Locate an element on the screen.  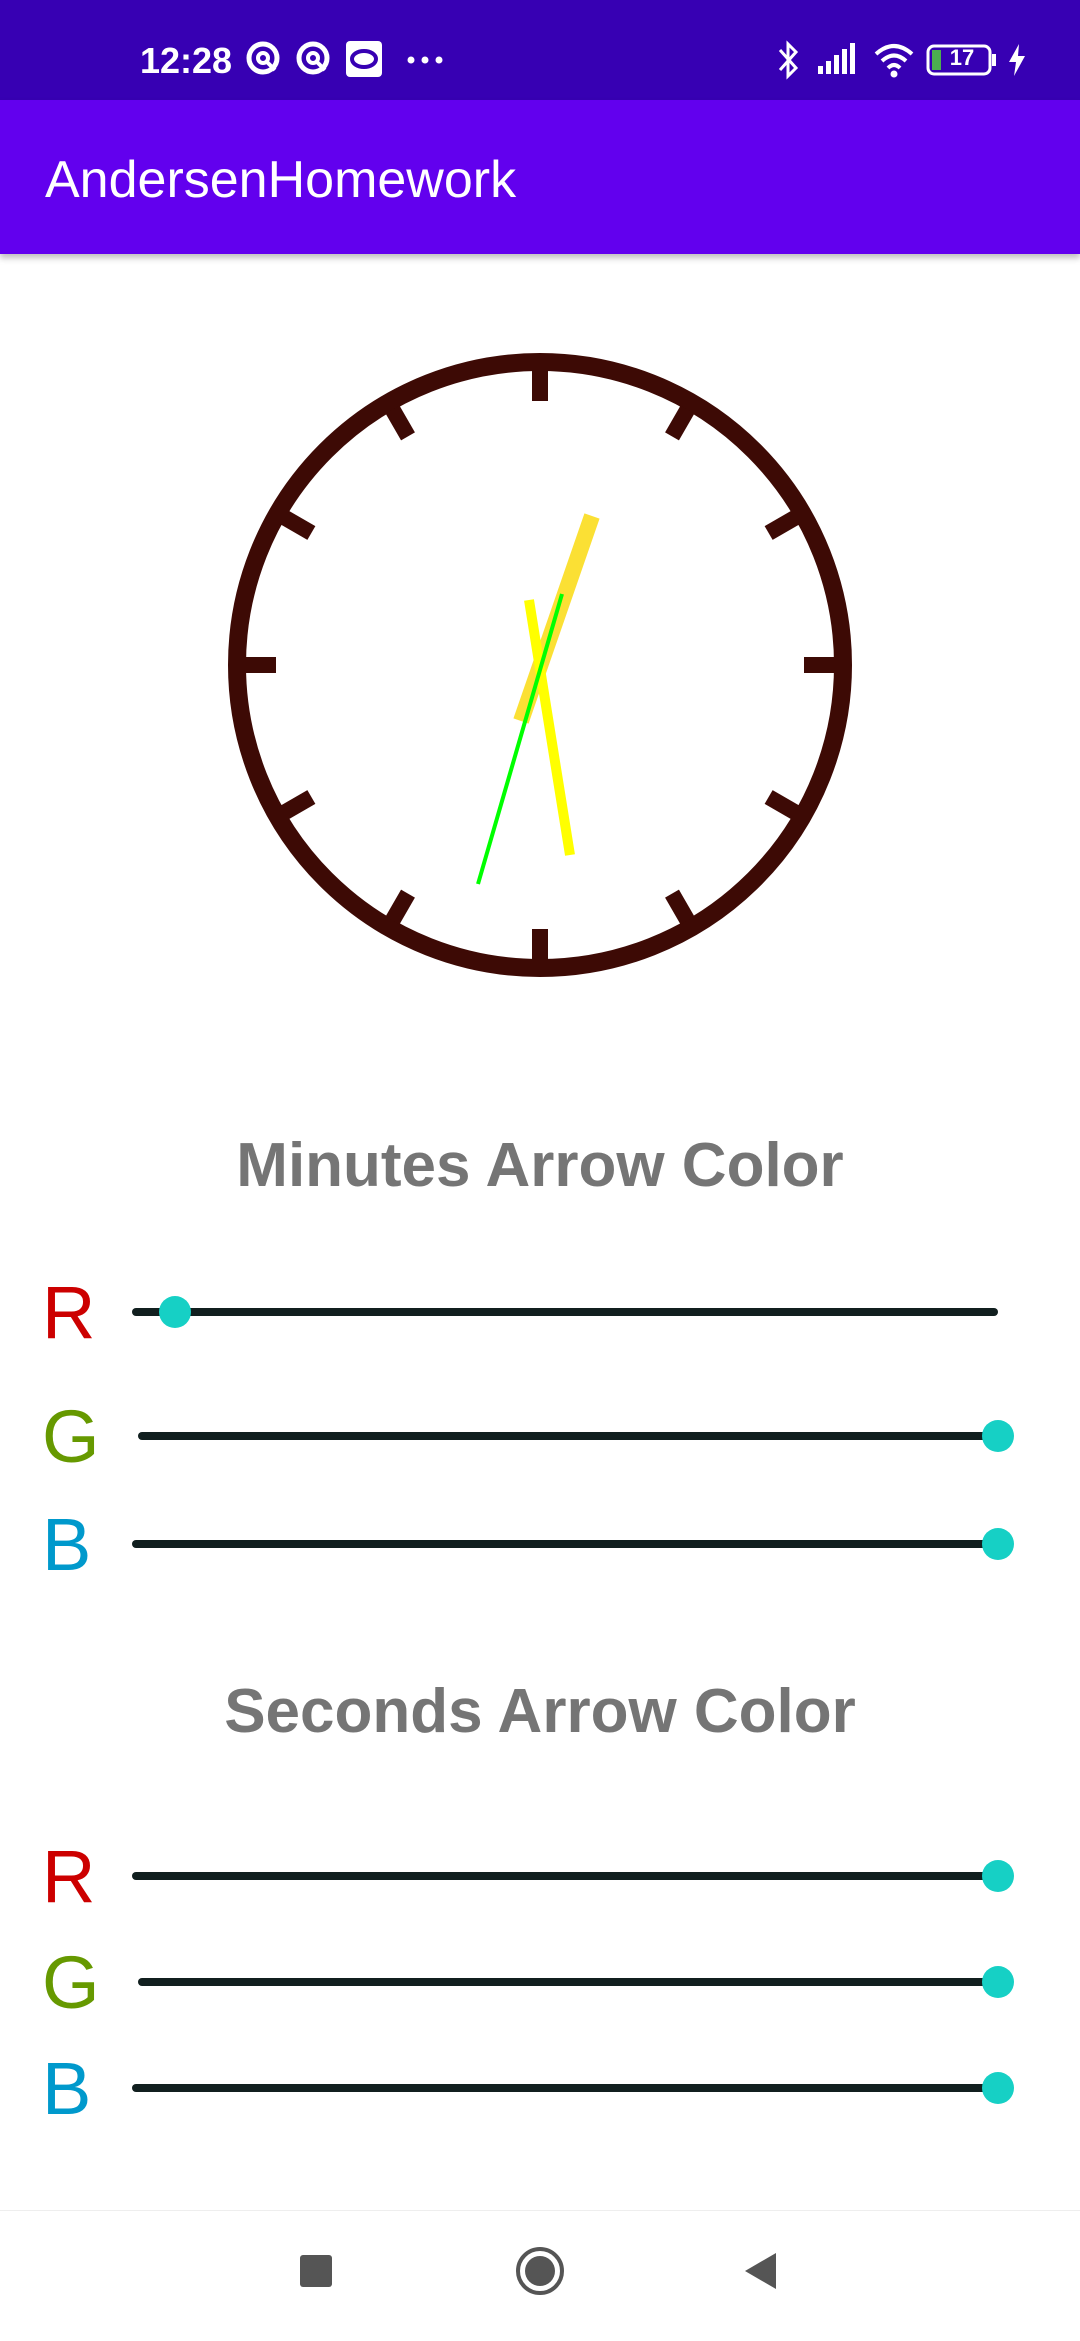
status-right-icons: 17 is located at coordinates (899, 62).